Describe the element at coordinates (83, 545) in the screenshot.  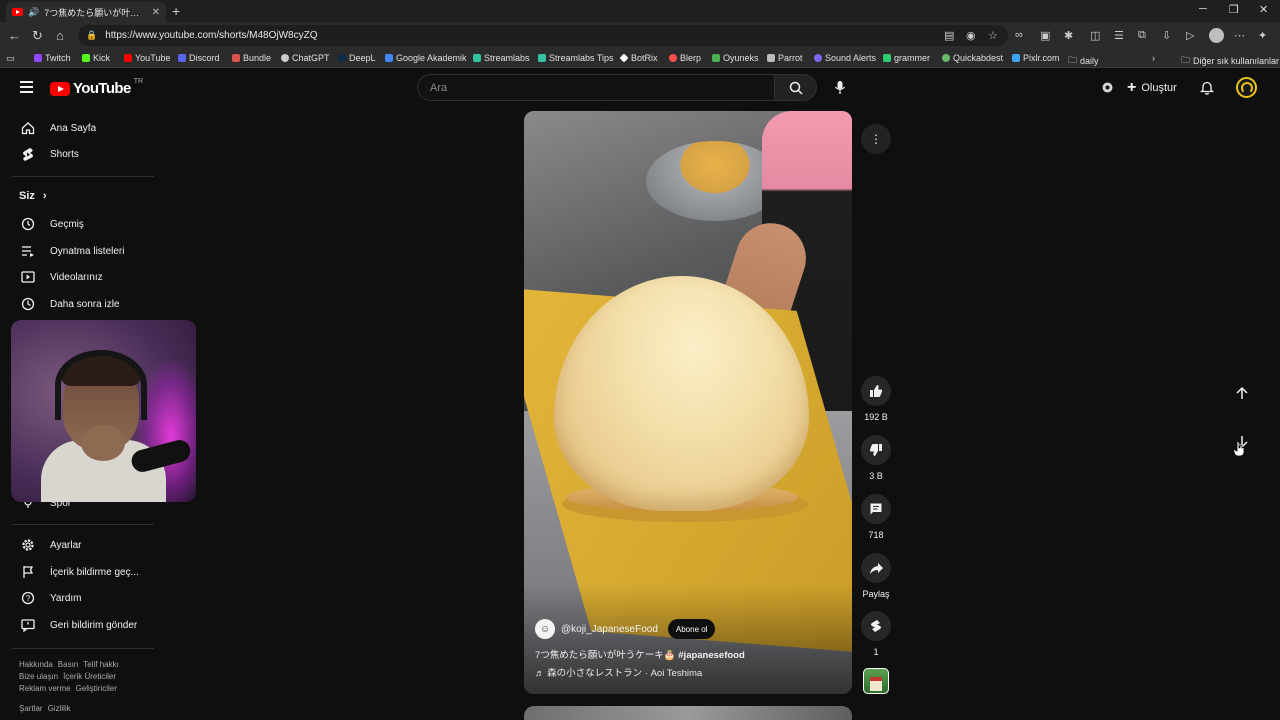
I see `sidebar-item-settings: Ayarlar` at that location.